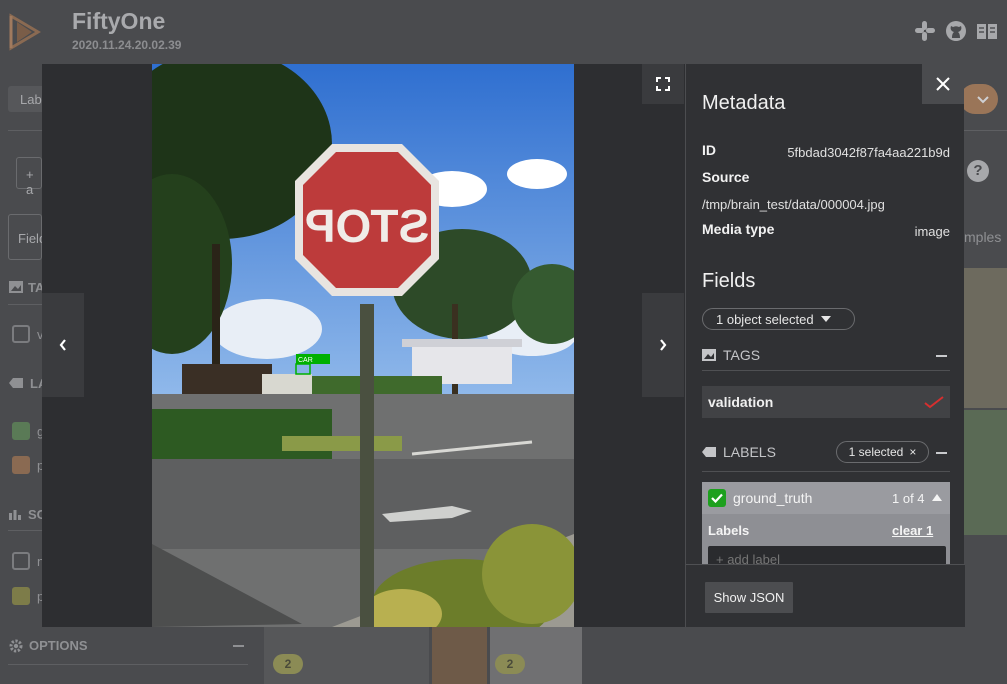  What do you see at coordinates (25, 32) in the screenshot?
I see `logo-icon` at bounding box center [25, 32].